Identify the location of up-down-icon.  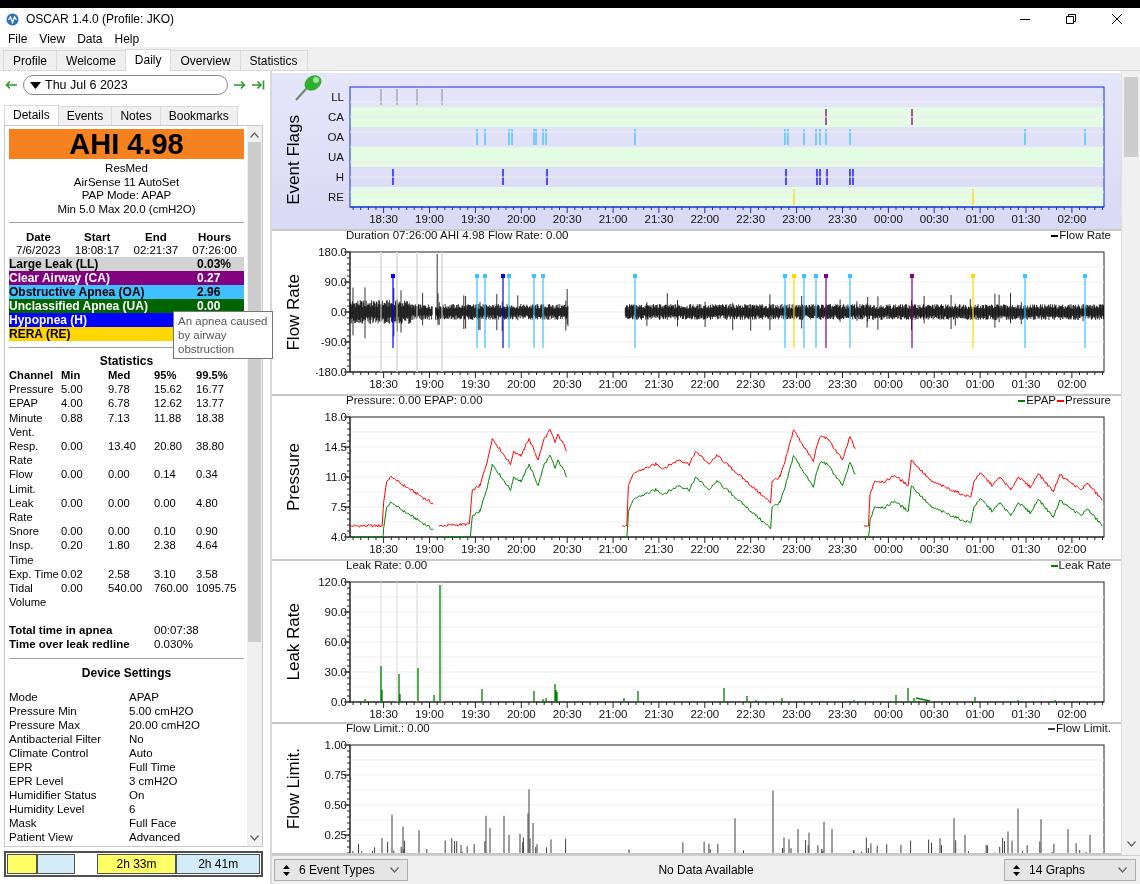
(1016, 870).